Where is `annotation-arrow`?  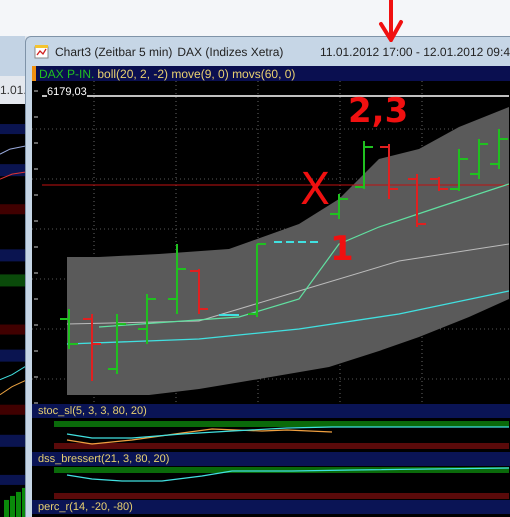
annotation-arrow is located at coordinates (391, 21).